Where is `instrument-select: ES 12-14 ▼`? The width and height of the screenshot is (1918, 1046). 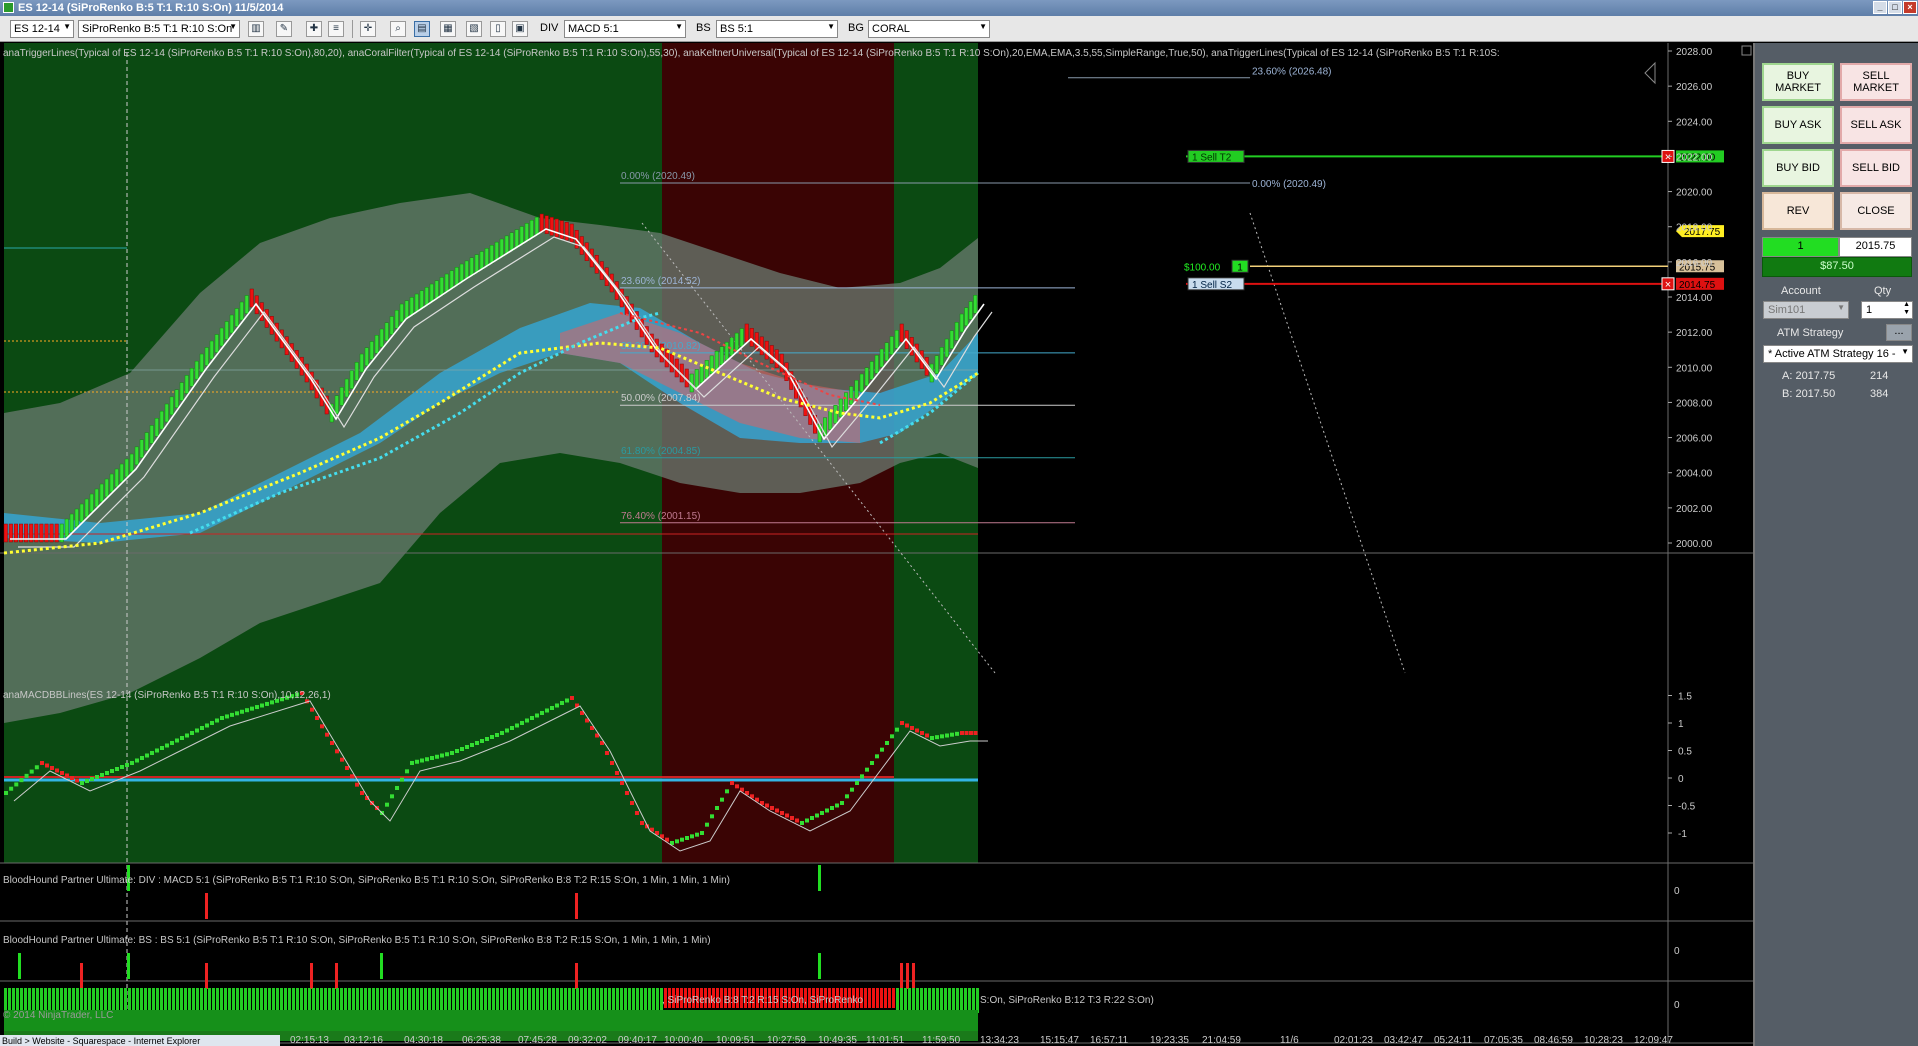 instrument-select: ES 12-14 ▼ is located at coordinates (42, 29).